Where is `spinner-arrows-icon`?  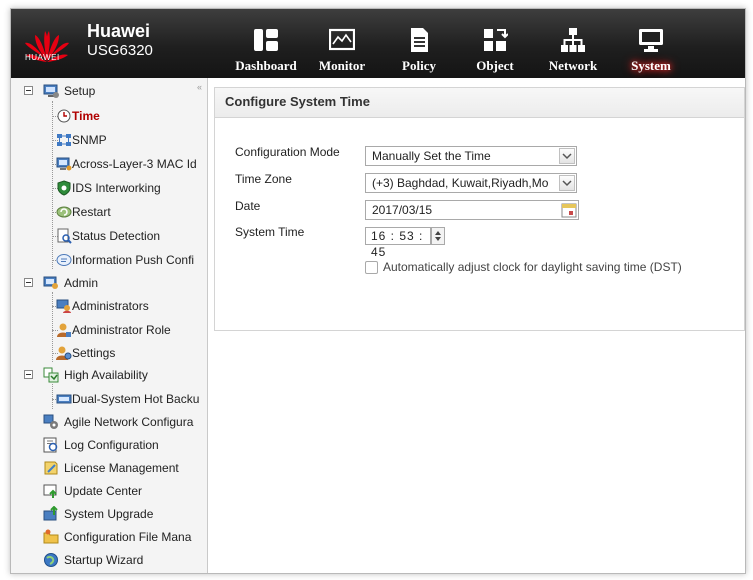
spinner-arrows-icon is located at coordinates (438, 236).